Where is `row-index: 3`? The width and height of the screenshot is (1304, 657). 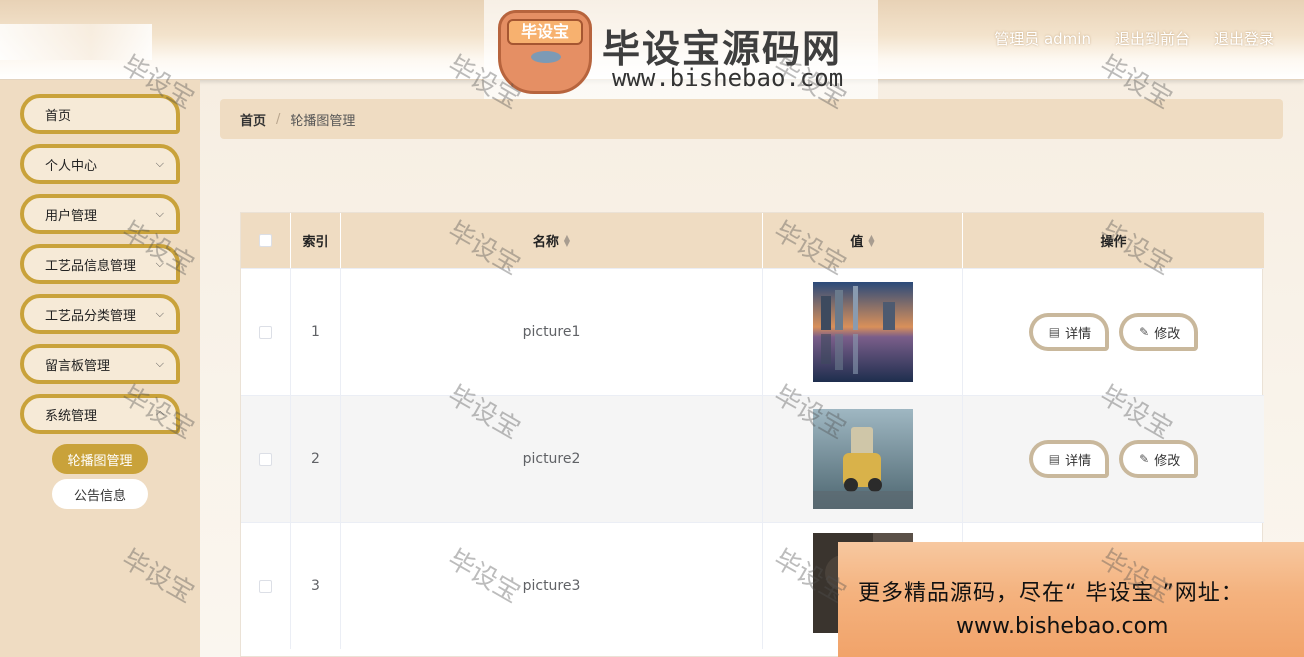
row-index: 3 is located at coordinates (316, 586).